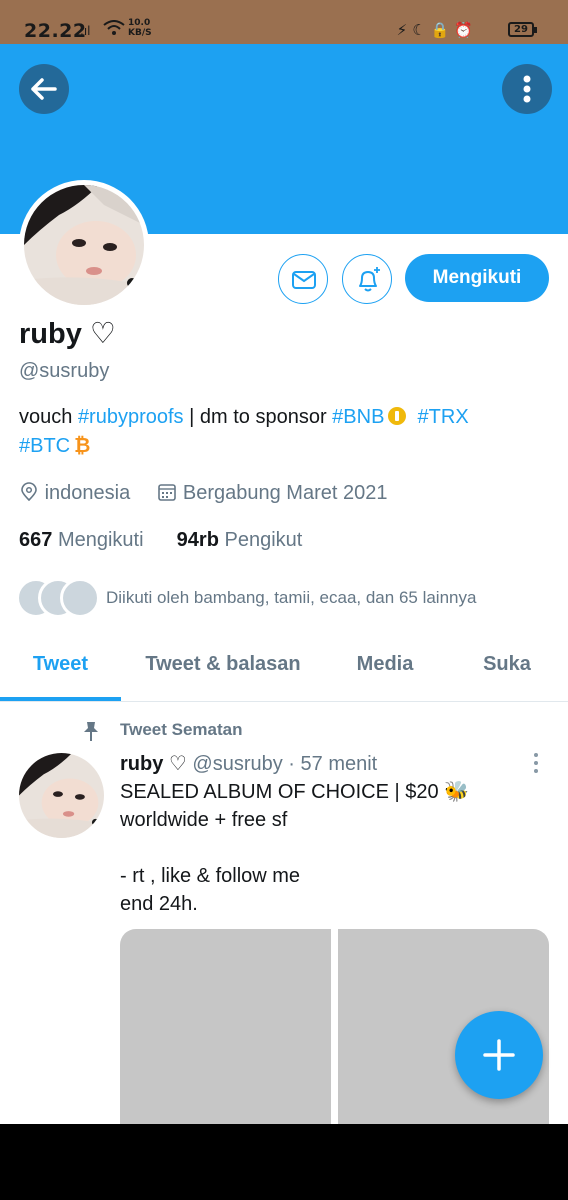 The image size is (568, 1200). I want to click on profile-avatar, so click(84, 245).